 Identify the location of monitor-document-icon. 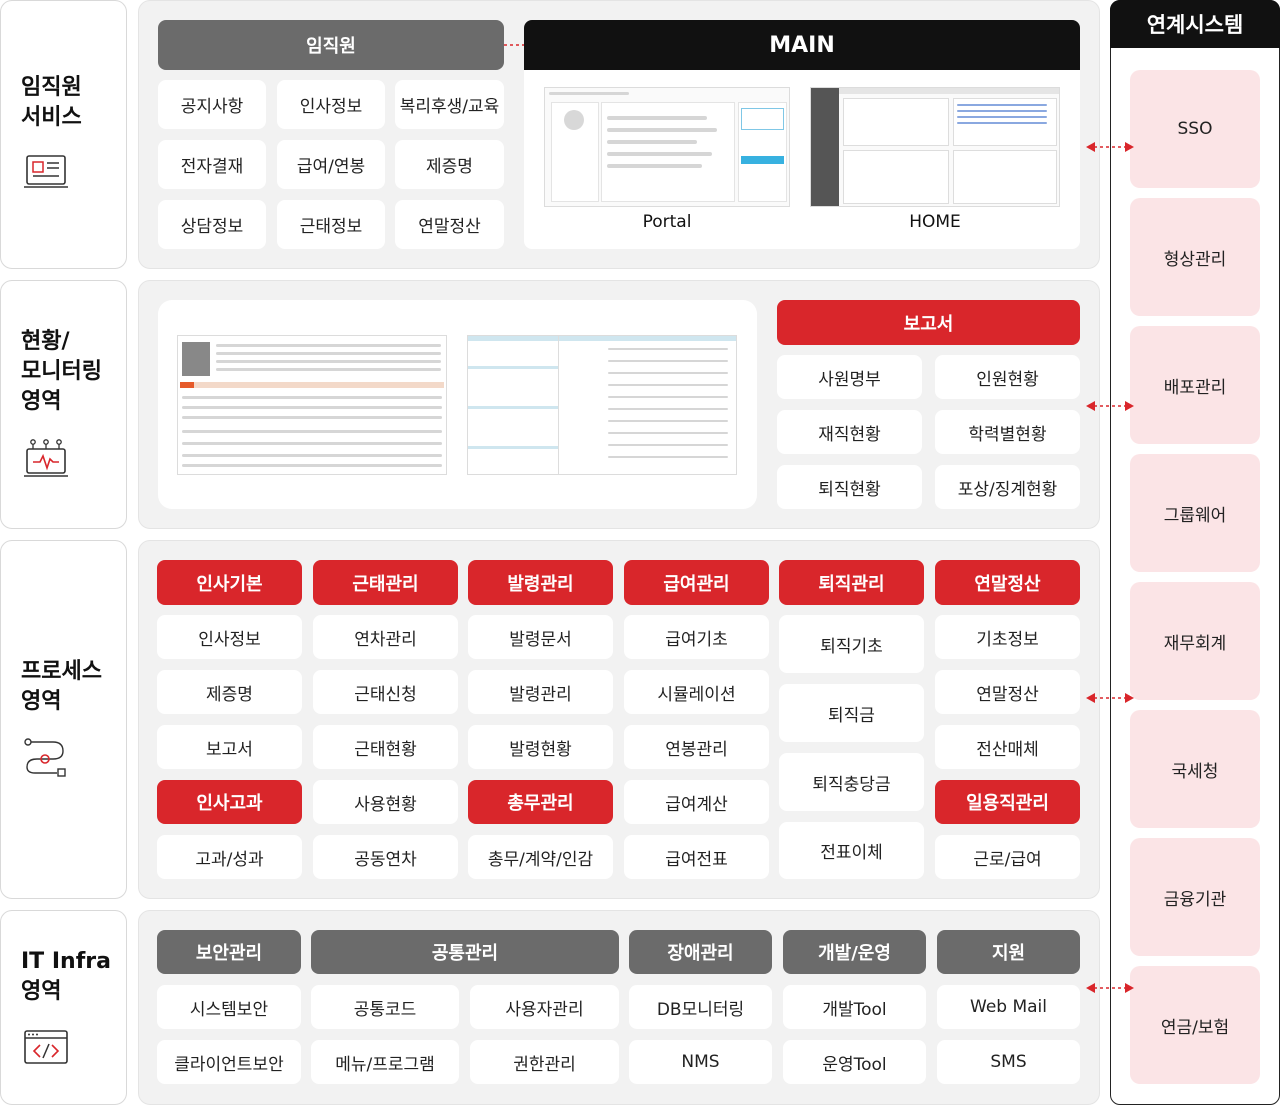
(46, 171).